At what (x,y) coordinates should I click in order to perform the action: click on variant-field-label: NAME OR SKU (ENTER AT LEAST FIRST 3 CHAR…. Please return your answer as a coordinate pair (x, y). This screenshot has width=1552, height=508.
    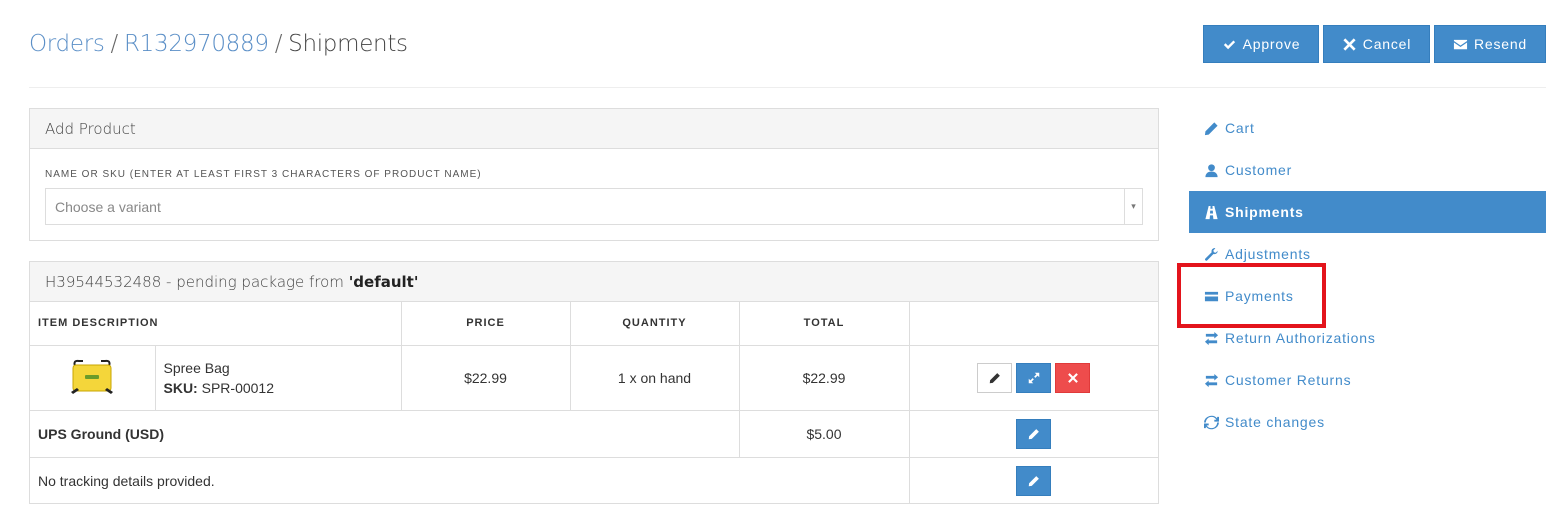
    Looking at the image, I should click on (263, 174).